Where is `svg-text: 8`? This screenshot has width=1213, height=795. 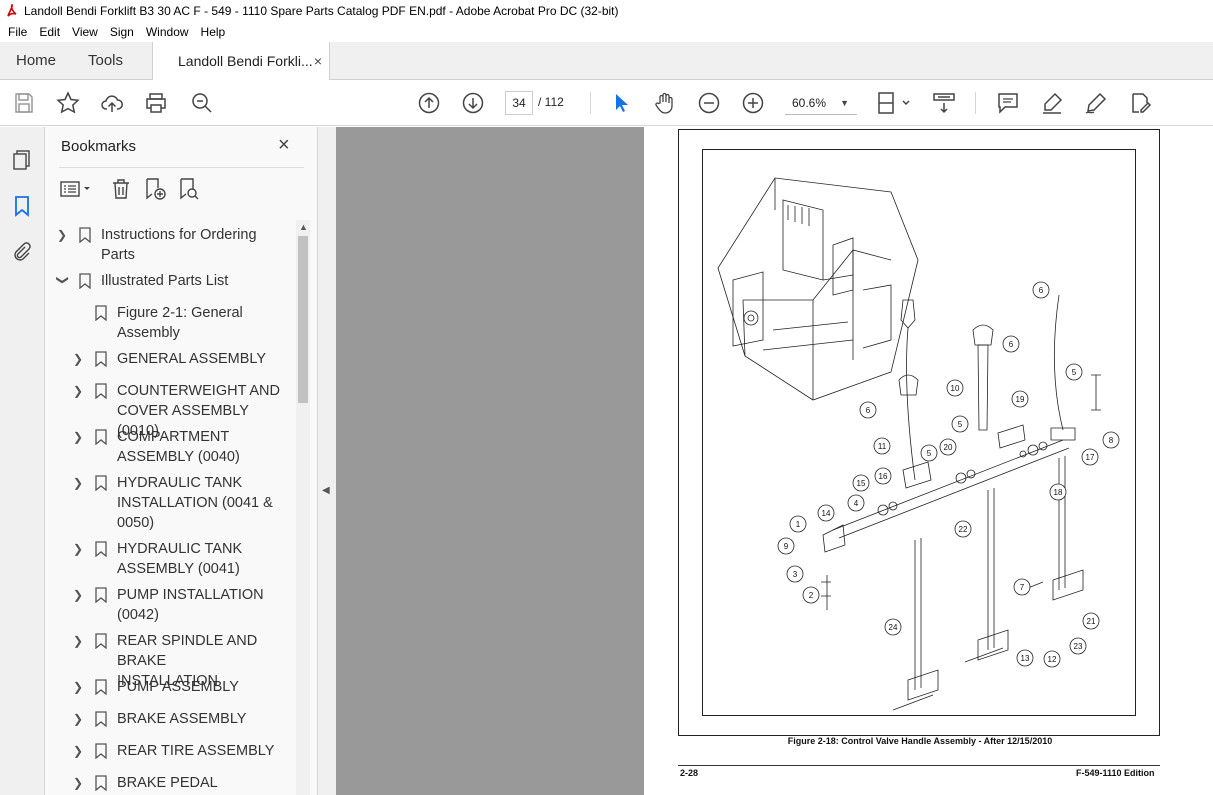 svg-text: 8 is located at coordinates (1111, 440).